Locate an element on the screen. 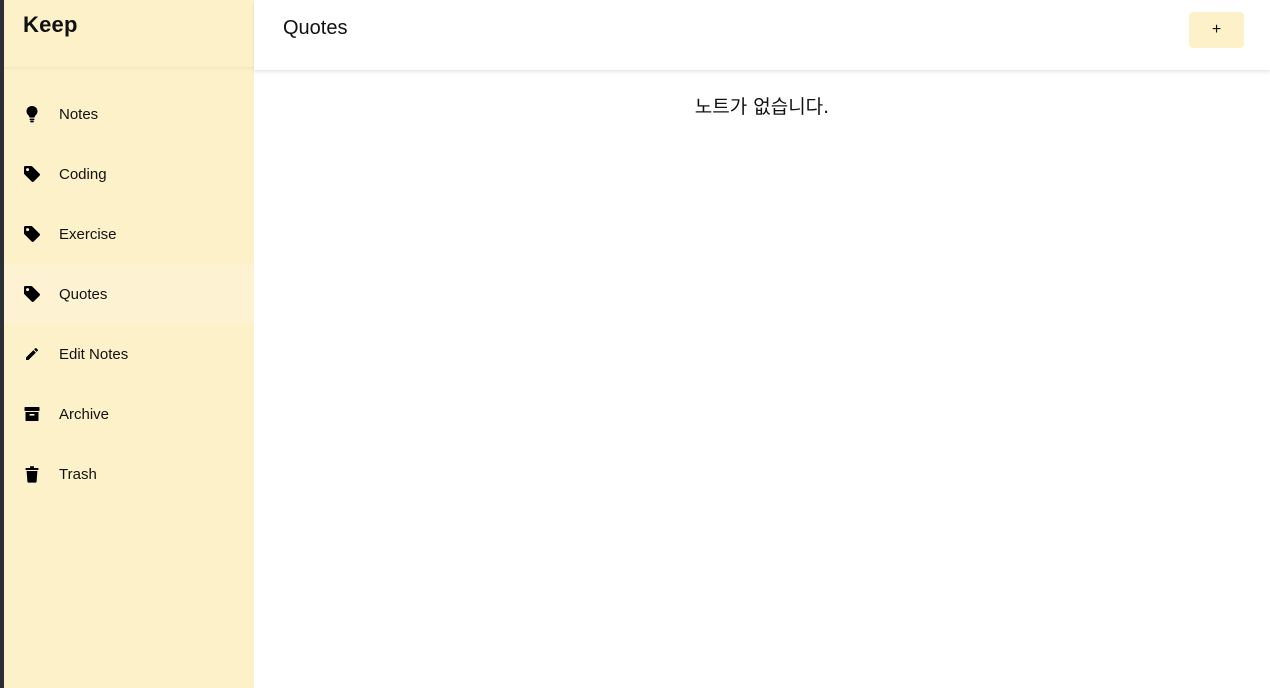 This screenshot has height=688, width=1270. sidebar-item-label: Coding is located at coordinates (83, 174).